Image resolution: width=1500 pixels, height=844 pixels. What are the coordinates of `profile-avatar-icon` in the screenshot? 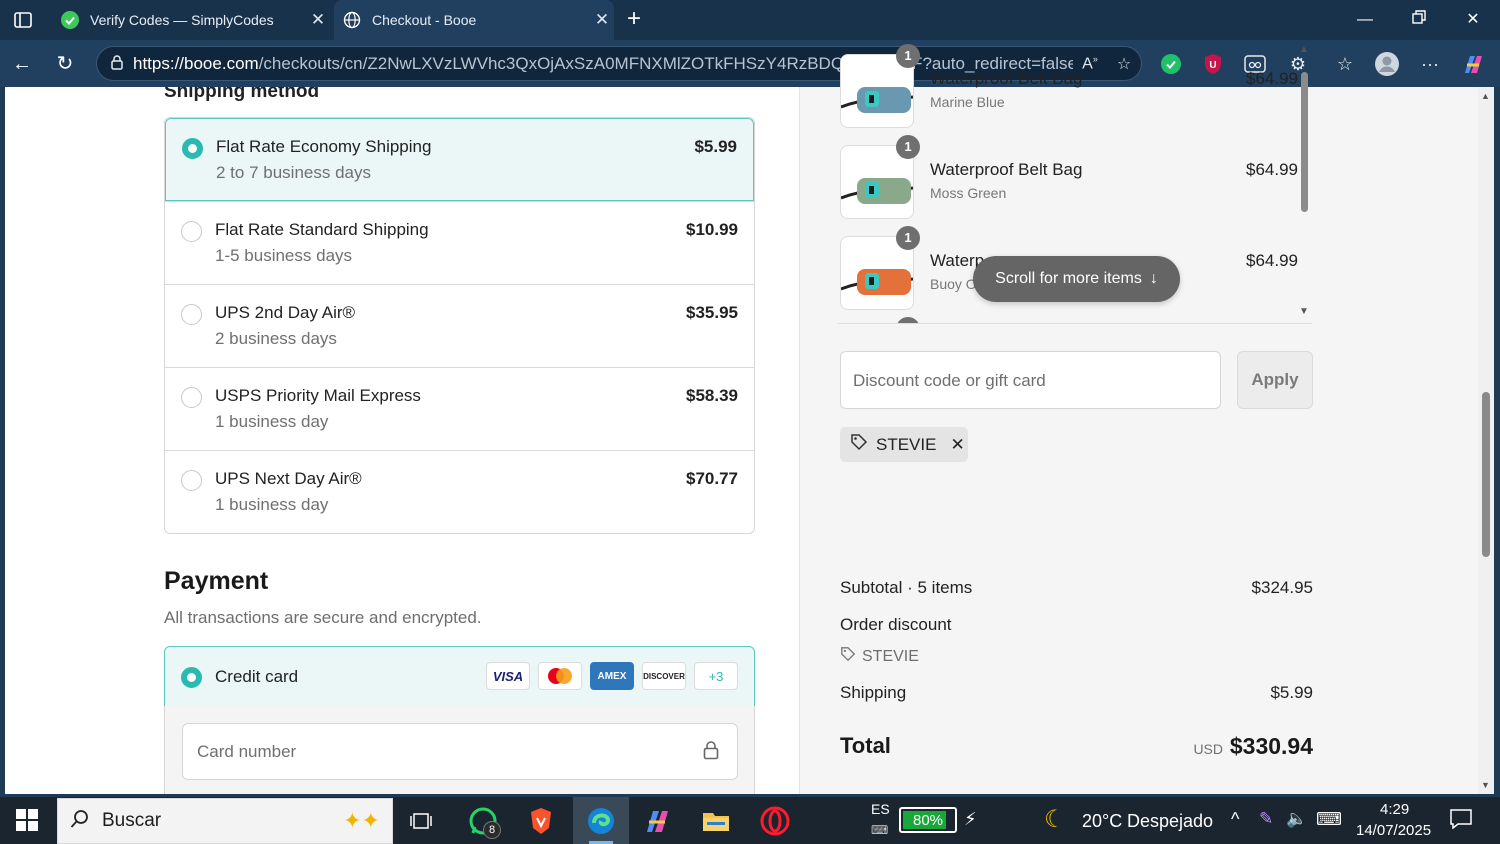 It's located at (1387, 64).